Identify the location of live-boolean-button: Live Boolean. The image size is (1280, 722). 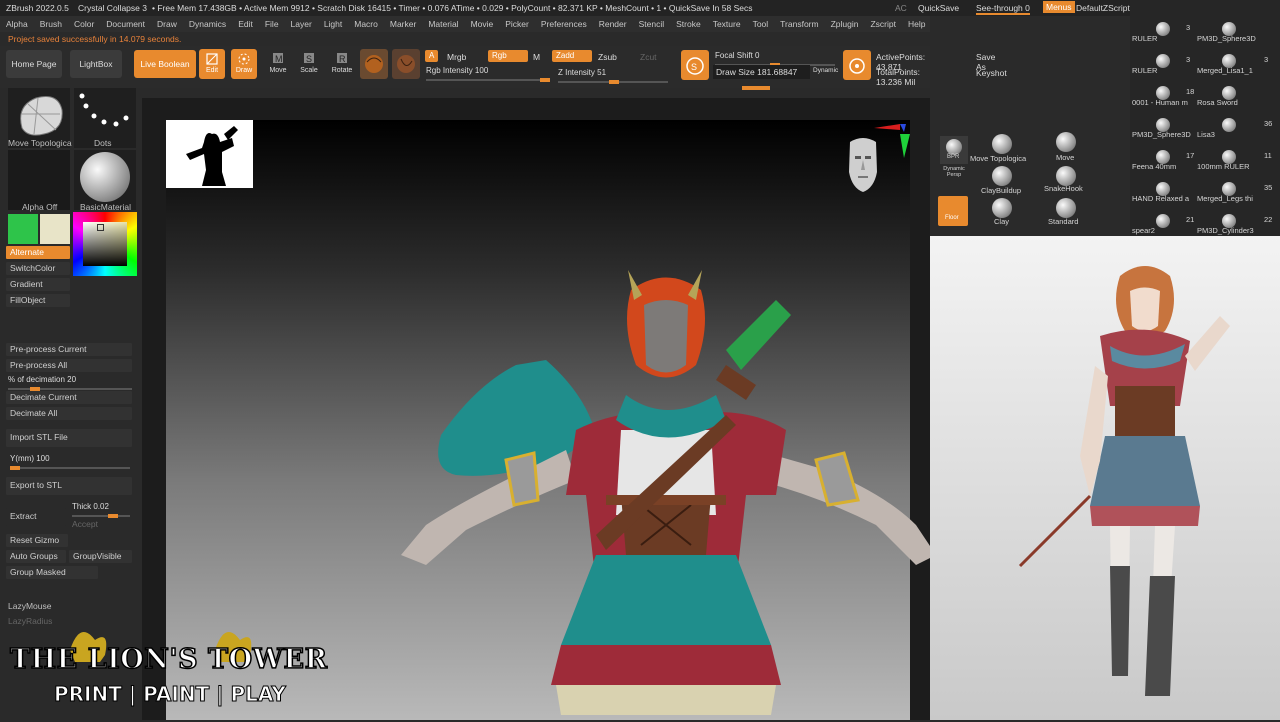
(165, 64).